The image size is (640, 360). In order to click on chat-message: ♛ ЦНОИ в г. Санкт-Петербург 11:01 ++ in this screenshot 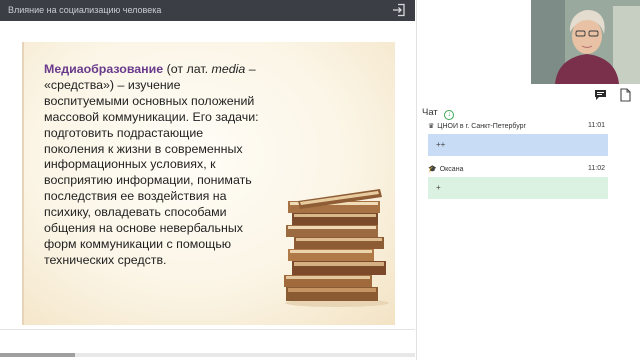, I will do `click(518, 139)`.